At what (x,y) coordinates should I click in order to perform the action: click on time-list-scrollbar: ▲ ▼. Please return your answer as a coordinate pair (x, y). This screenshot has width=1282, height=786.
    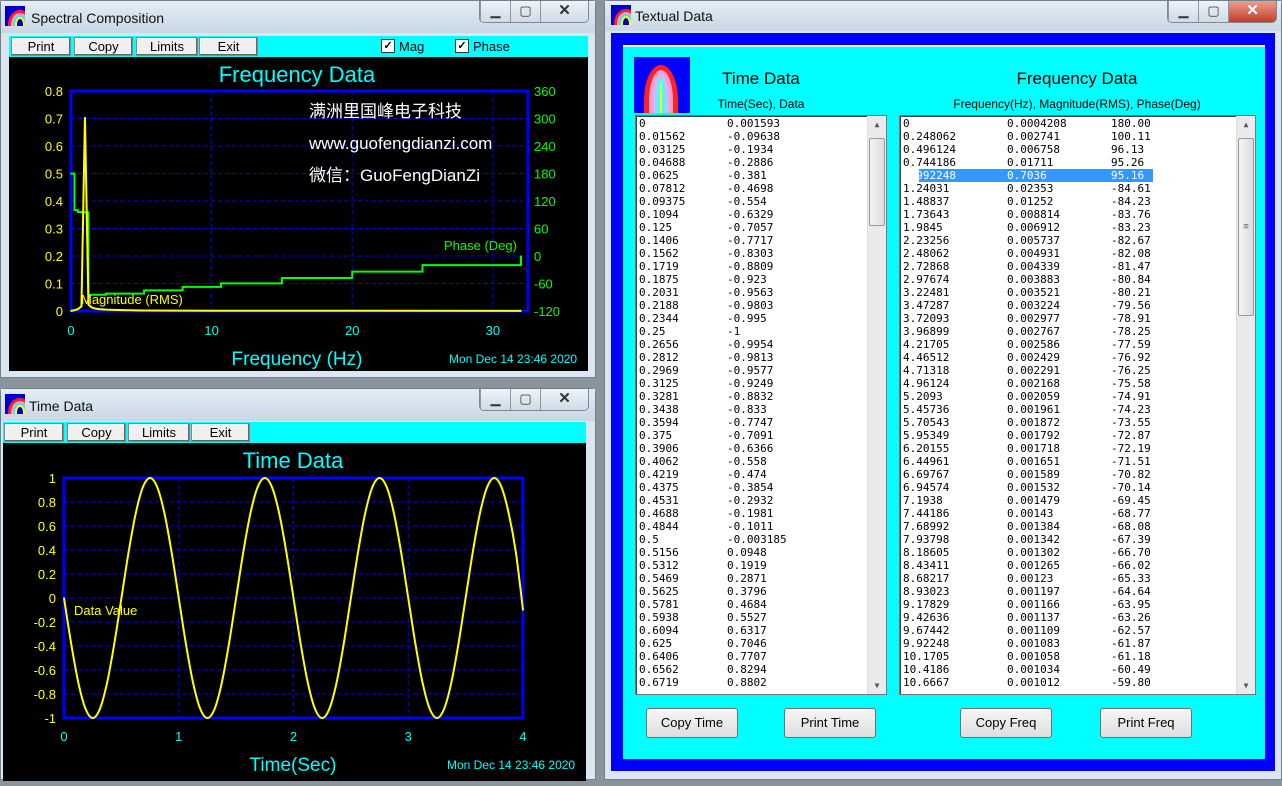
    Looking at the image, I should click on (876, 405).